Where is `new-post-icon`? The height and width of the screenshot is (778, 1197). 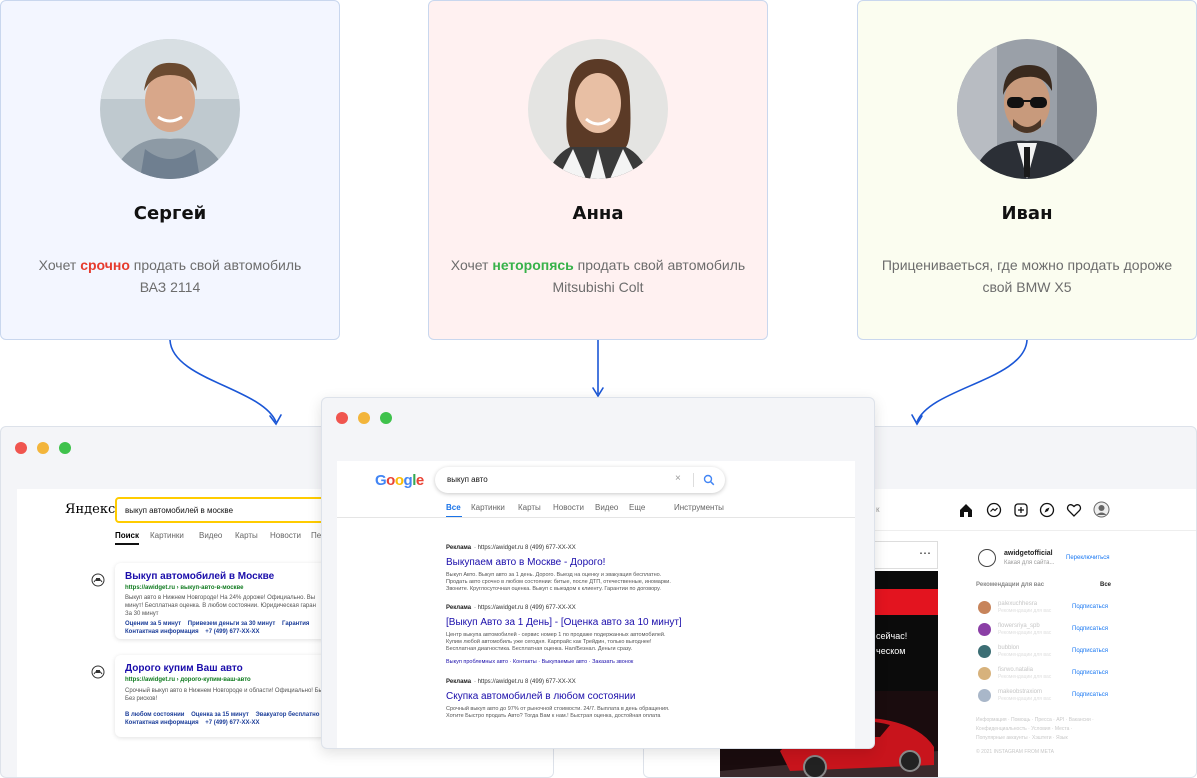
new-post-icon is located at coordinates (1021, 510).